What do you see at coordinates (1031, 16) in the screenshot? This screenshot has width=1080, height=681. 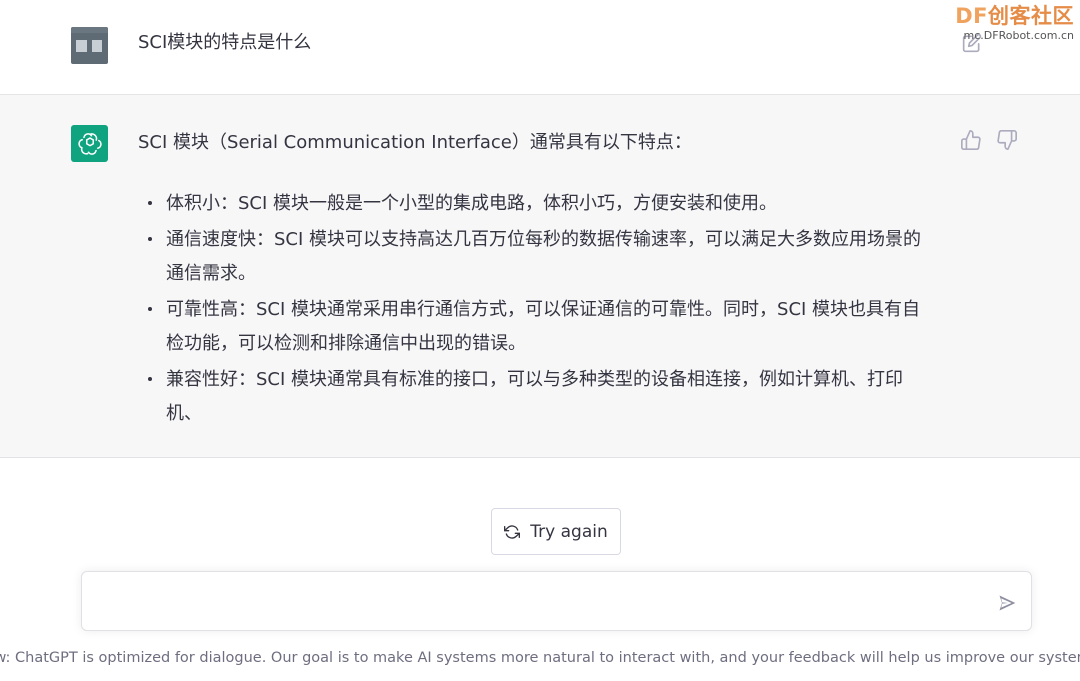 I see `watermark-brand-cn: 创客社区` at bounding box center [1031, 16].